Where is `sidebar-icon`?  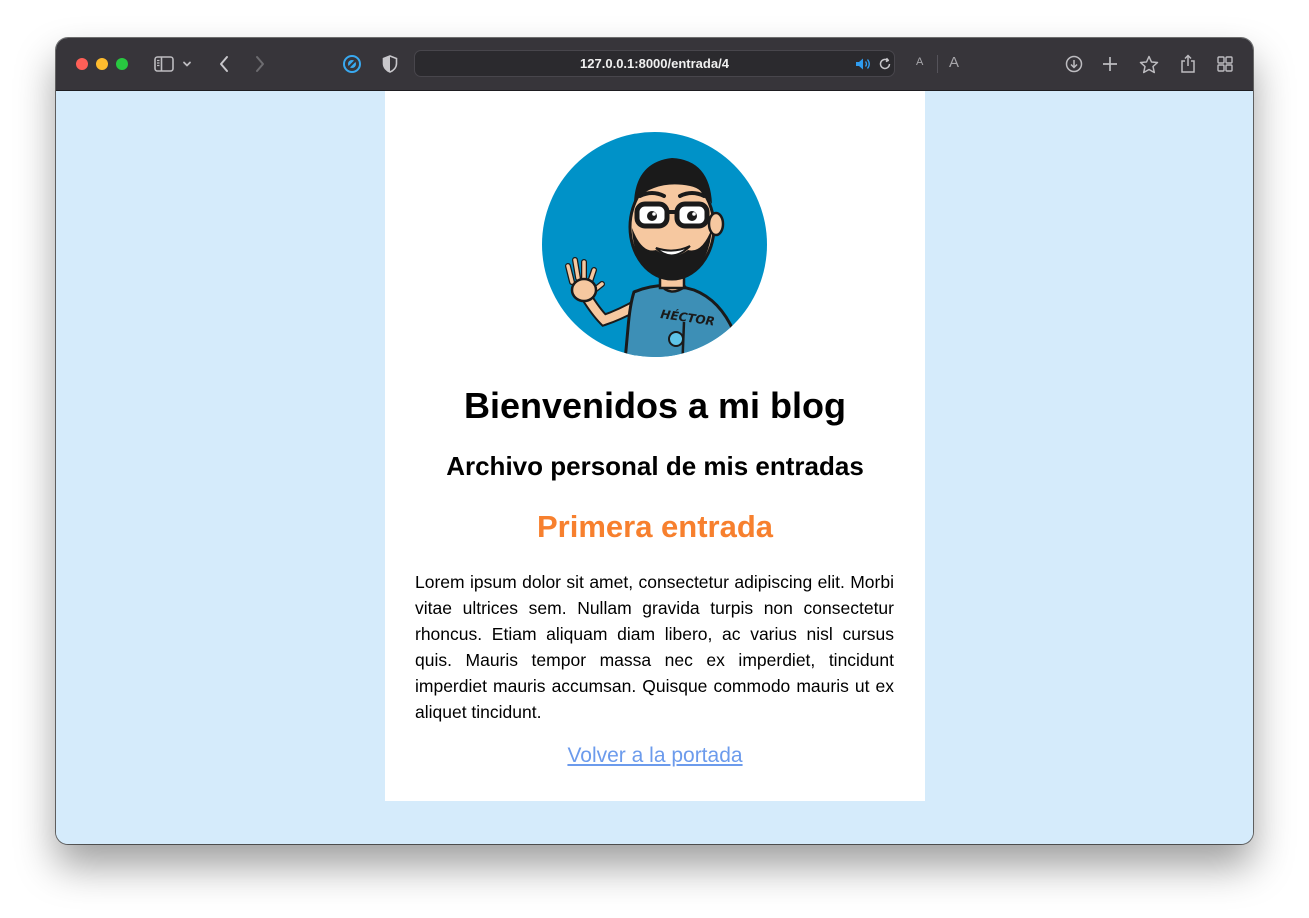
sidebar-icon is located at coordinates (164, 64).